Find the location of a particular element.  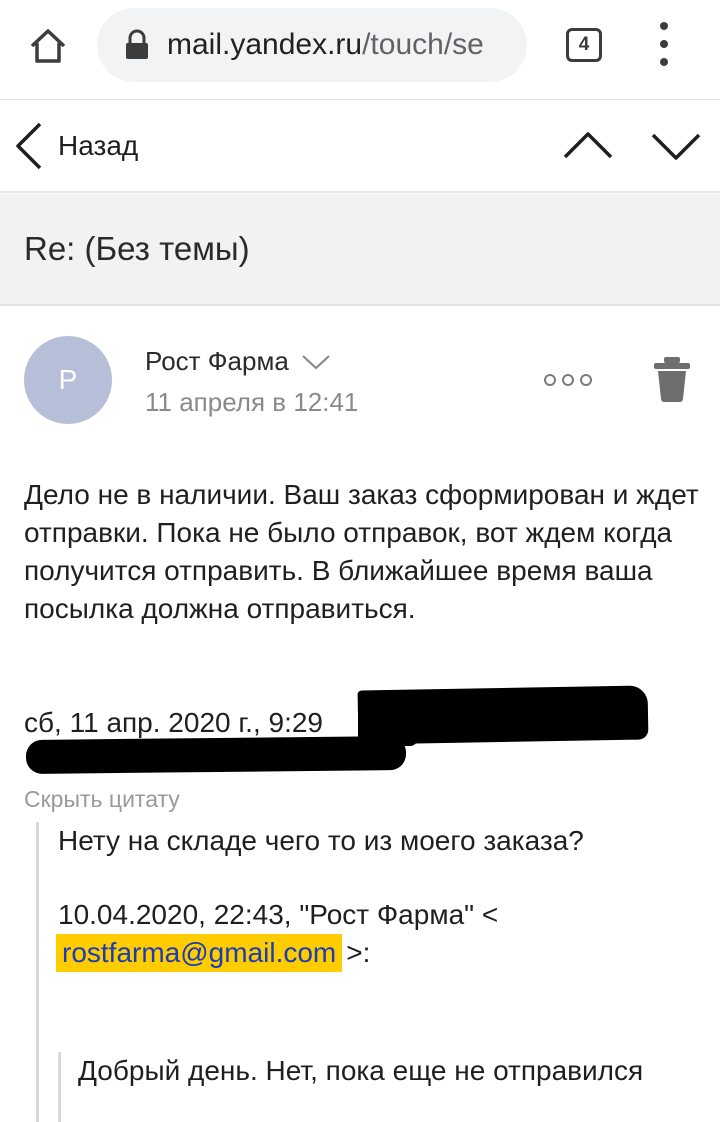

message-subject: Re: (Без темы) is located at coordinates (137, 248).